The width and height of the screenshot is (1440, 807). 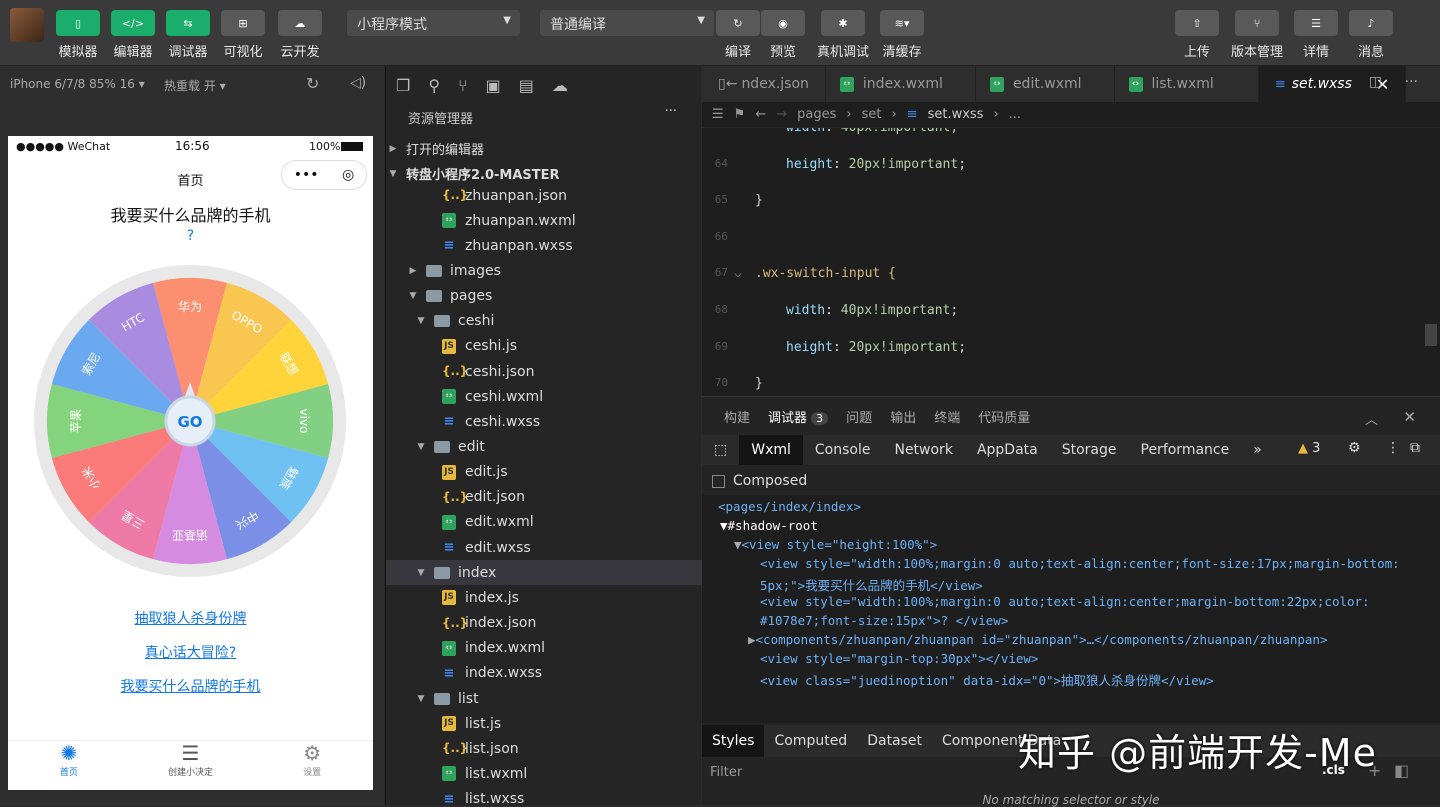 What do you see at coordinates (433, 23) in the screenshot?
I see `mode-select: 小程序模式 ▼` at bounding box center [433, 23].